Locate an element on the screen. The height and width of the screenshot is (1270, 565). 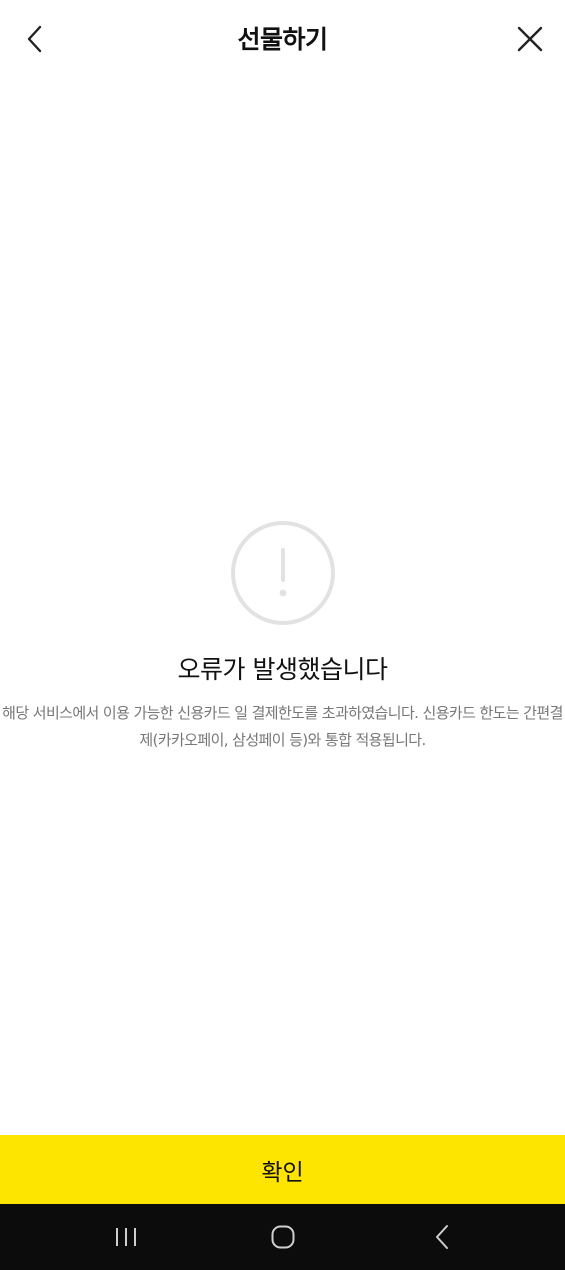
close-button is located at coordinates (530, 39).